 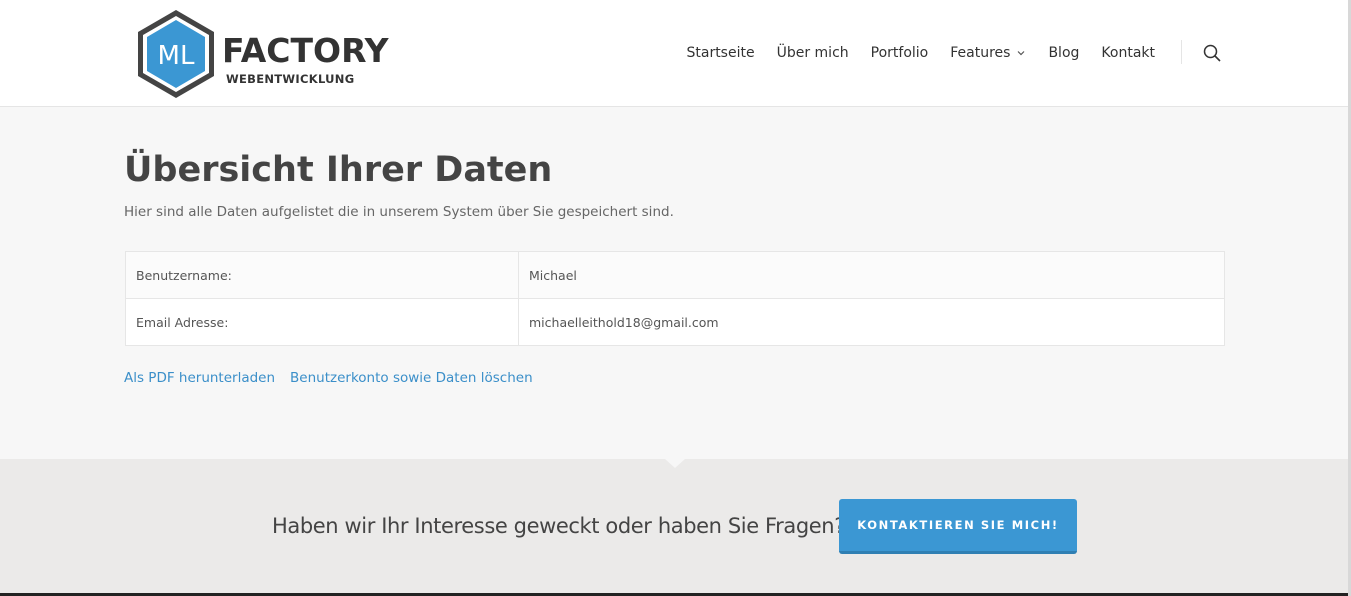 What do you see at coordinates (290, 79) in the screenshot?
I see `brand-tagline: WEBENTWICKLUNG` at bounding box center [290, 79].